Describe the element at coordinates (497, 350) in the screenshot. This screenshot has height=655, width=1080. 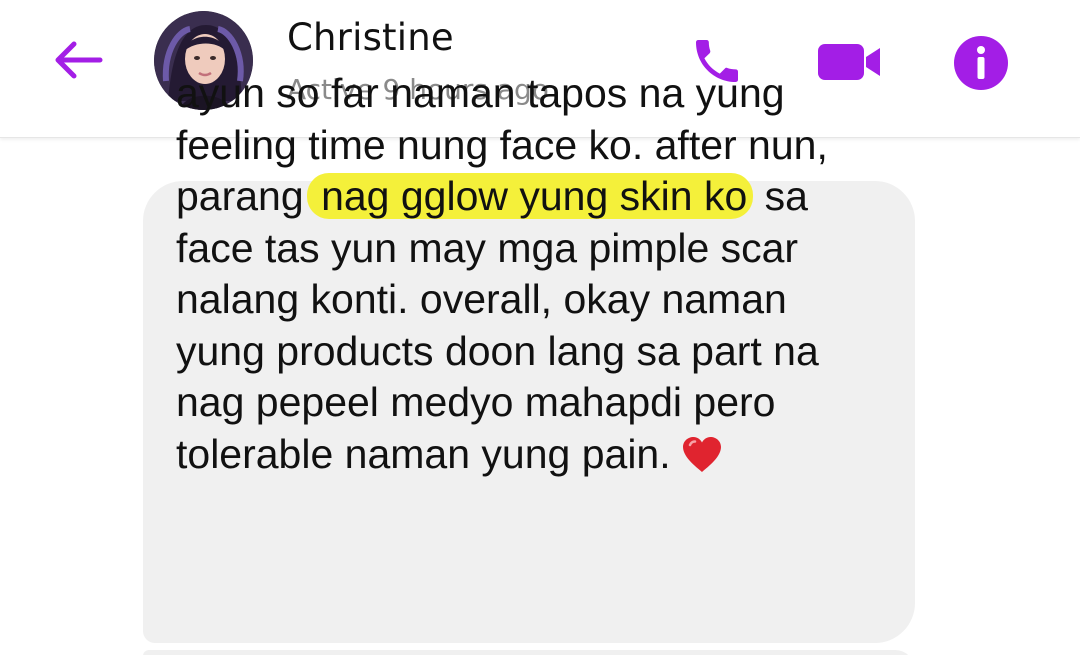
I see `message-line: yung products doon lang sa part na` at that location.